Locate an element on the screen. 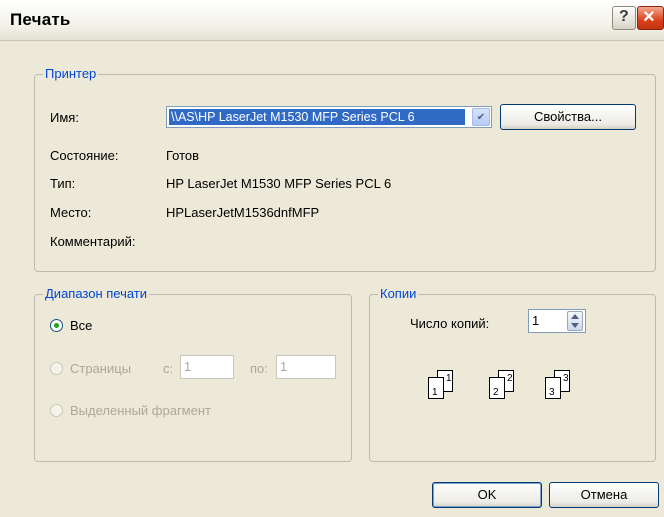  range-pages-label: Страницы is located at coordinates (100, 368).